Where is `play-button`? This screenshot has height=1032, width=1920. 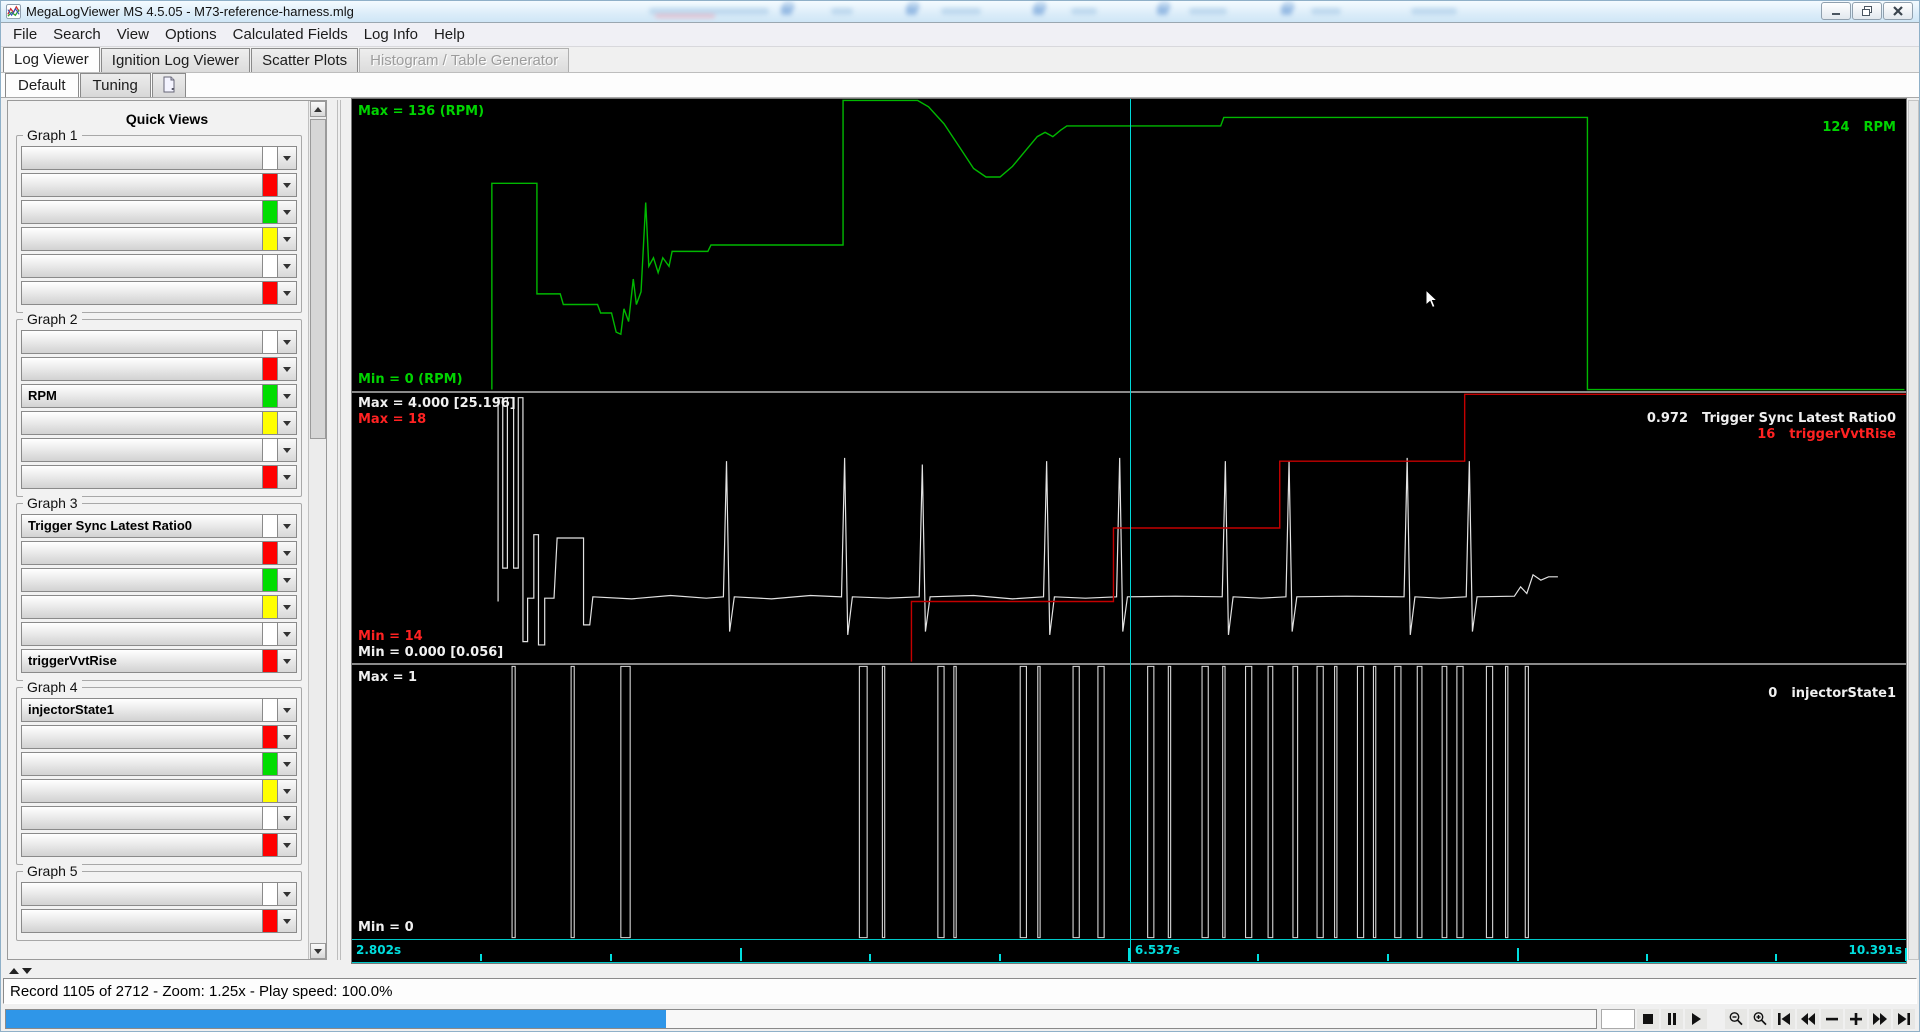
play-button is located at coordinates (1696, 1019).